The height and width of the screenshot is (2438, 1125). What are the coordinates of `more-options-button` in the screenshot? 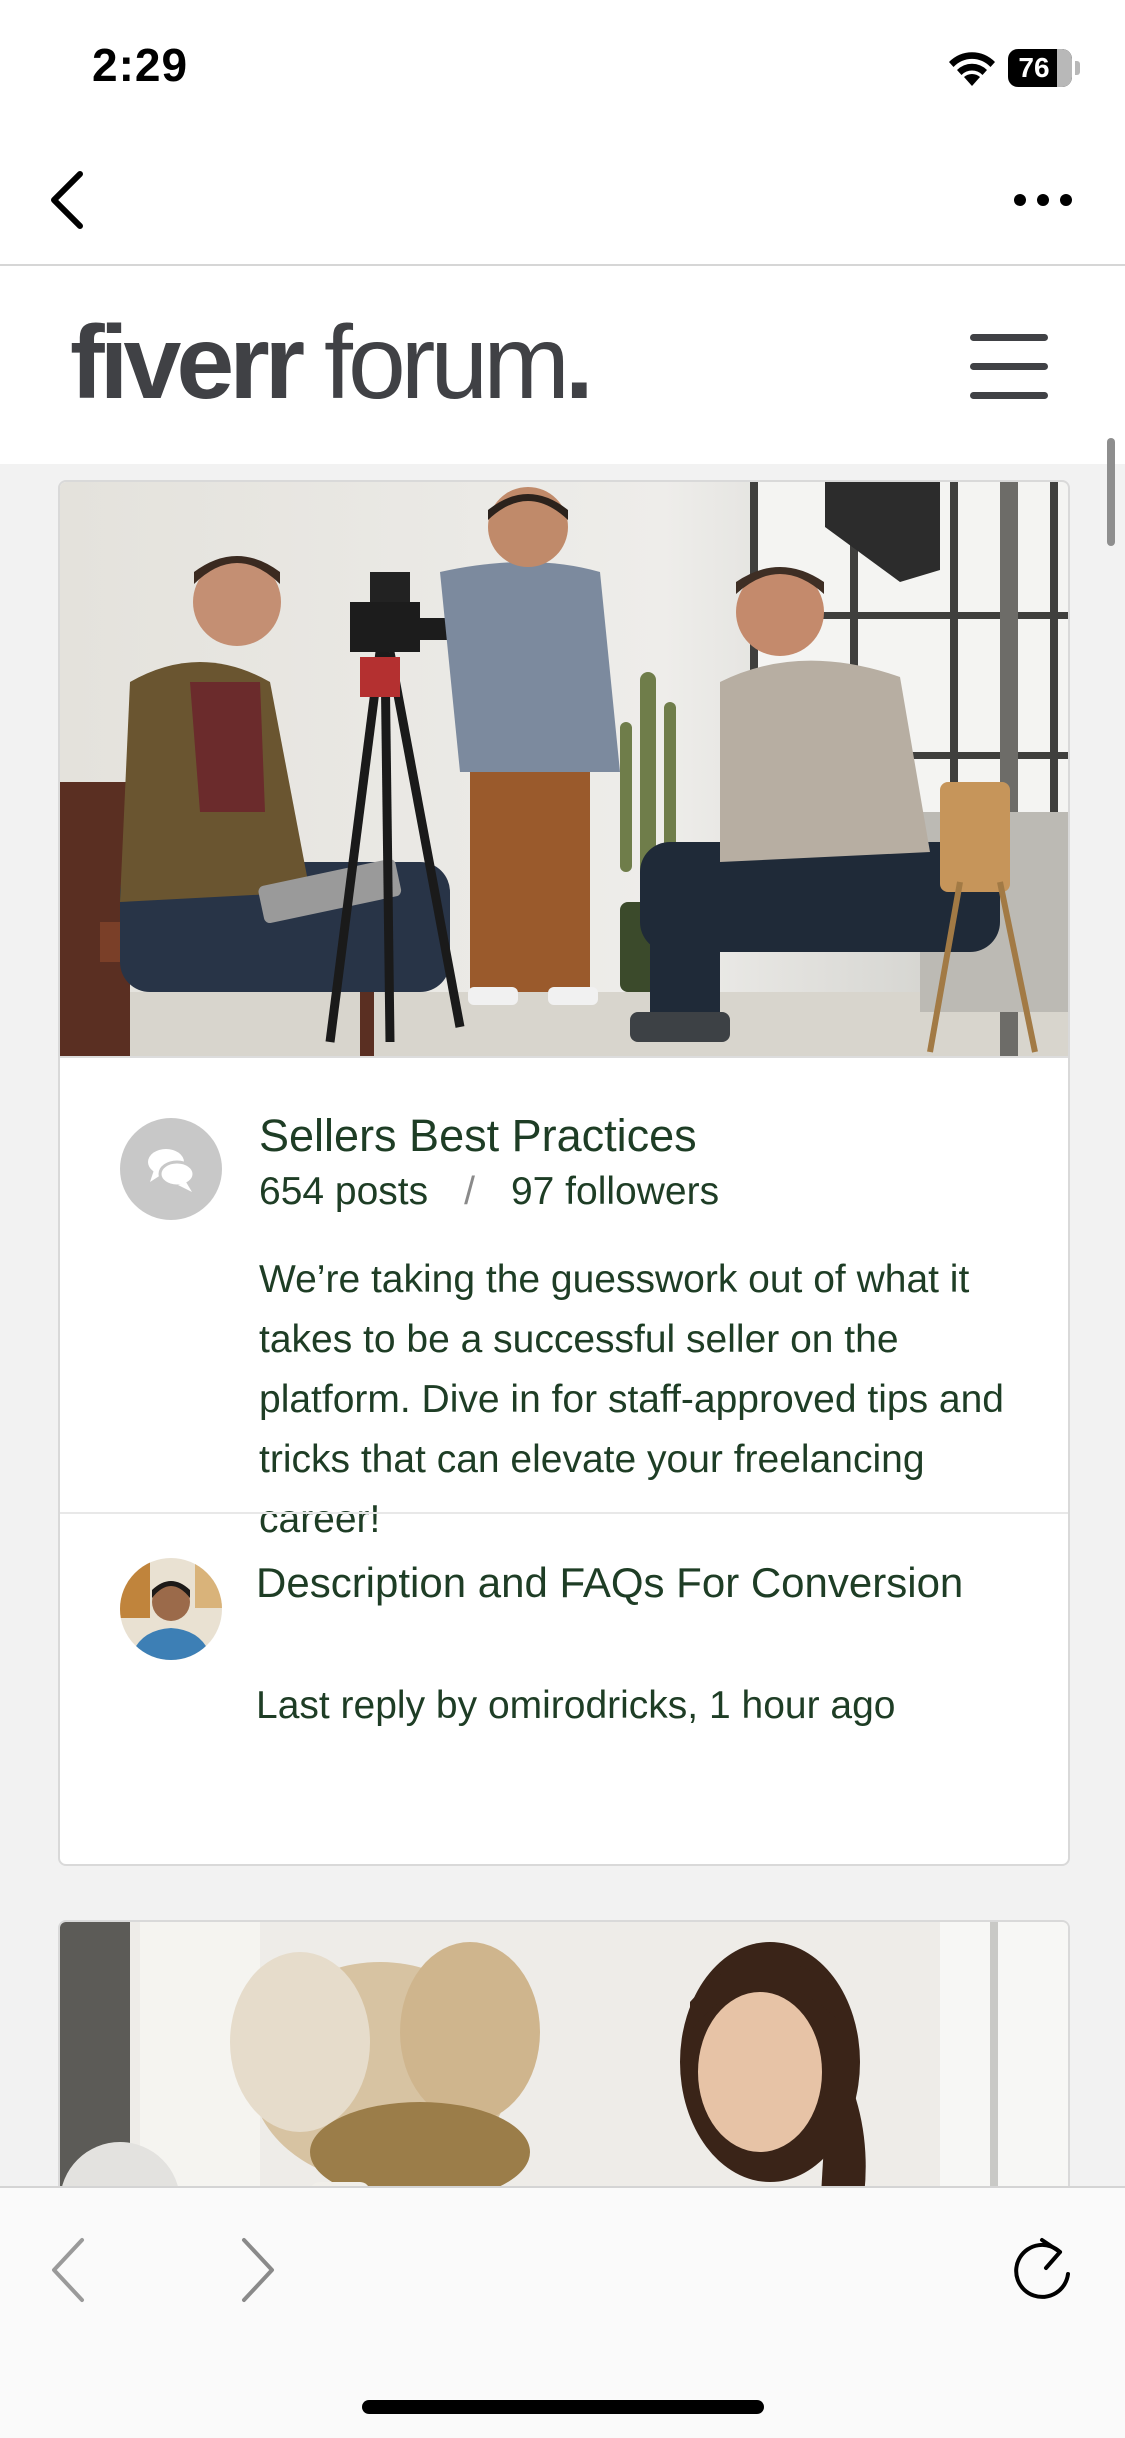 It's located at (1043, 200).